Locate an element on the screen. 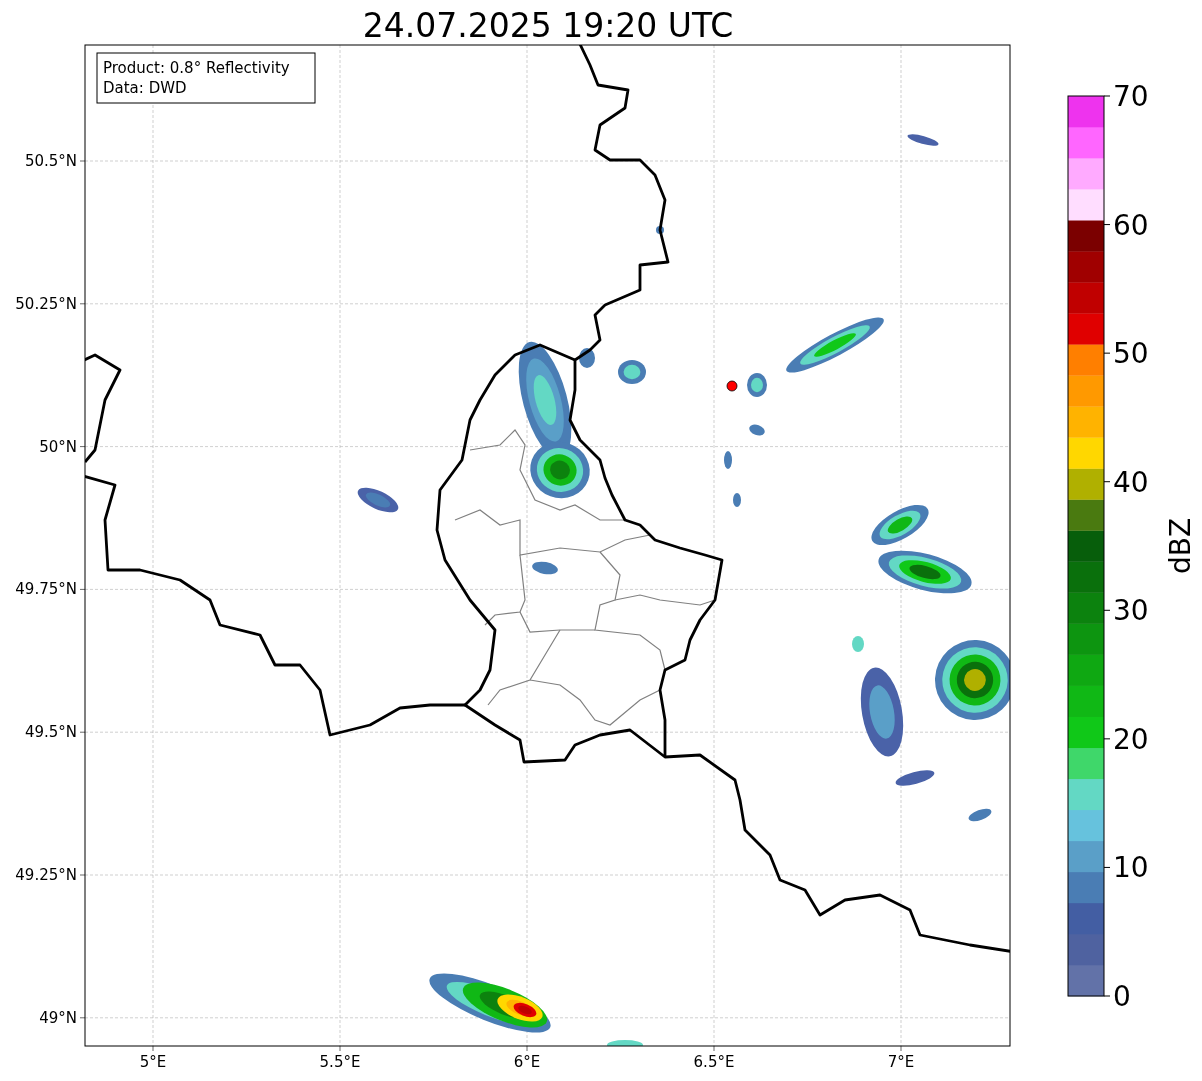  colorbar-tick-label: 10 is located at coordinates (1131, 868).